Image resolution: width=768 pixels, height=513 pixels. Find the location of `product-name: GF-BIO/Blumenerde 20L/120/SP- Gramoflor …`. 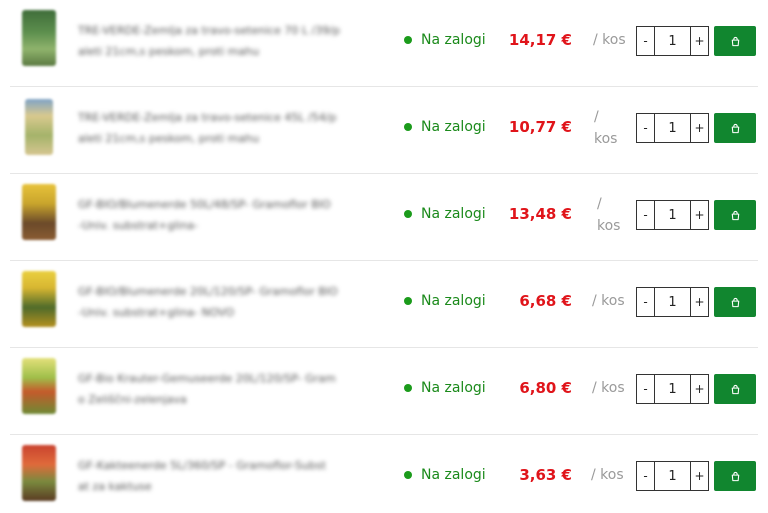

product-name: GF-BIO/Blumenerde 20L/120/SP- Gramoflor … is located at coordinates (236, 302).